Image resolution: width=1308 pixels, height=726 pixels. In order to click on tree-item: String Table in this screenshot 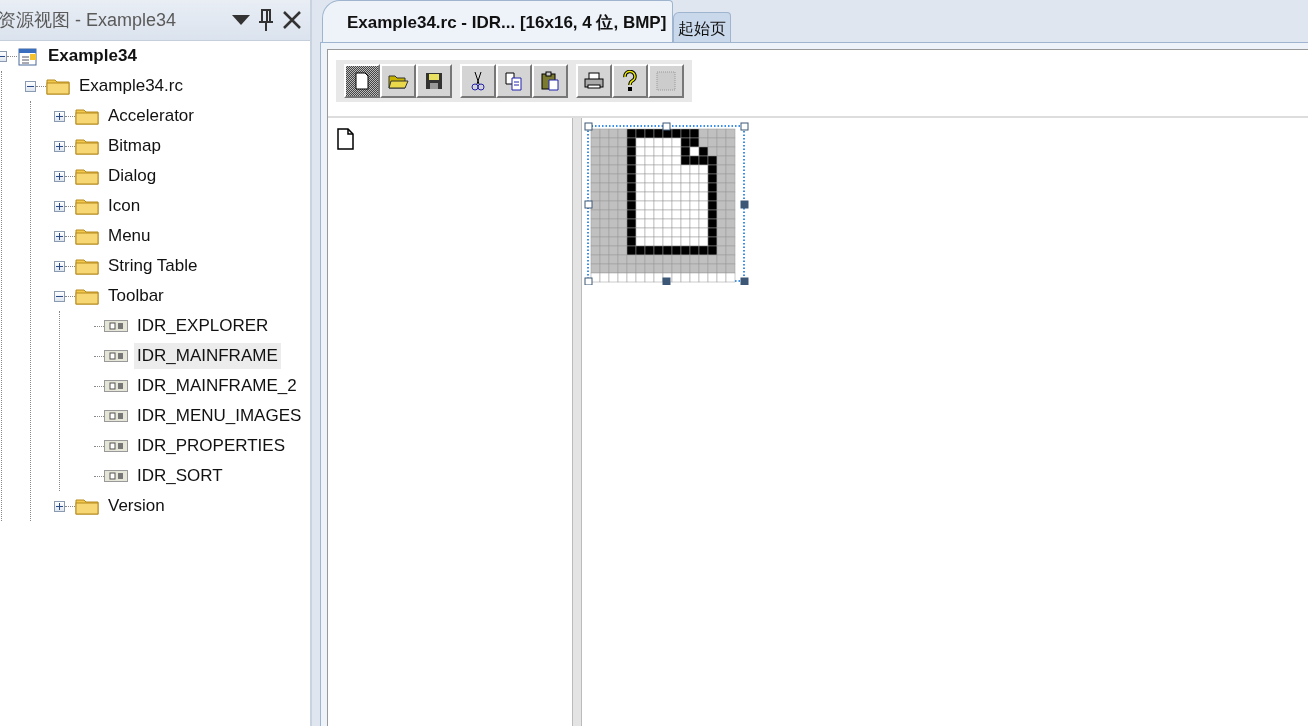, I will do `click(153, 266)`.